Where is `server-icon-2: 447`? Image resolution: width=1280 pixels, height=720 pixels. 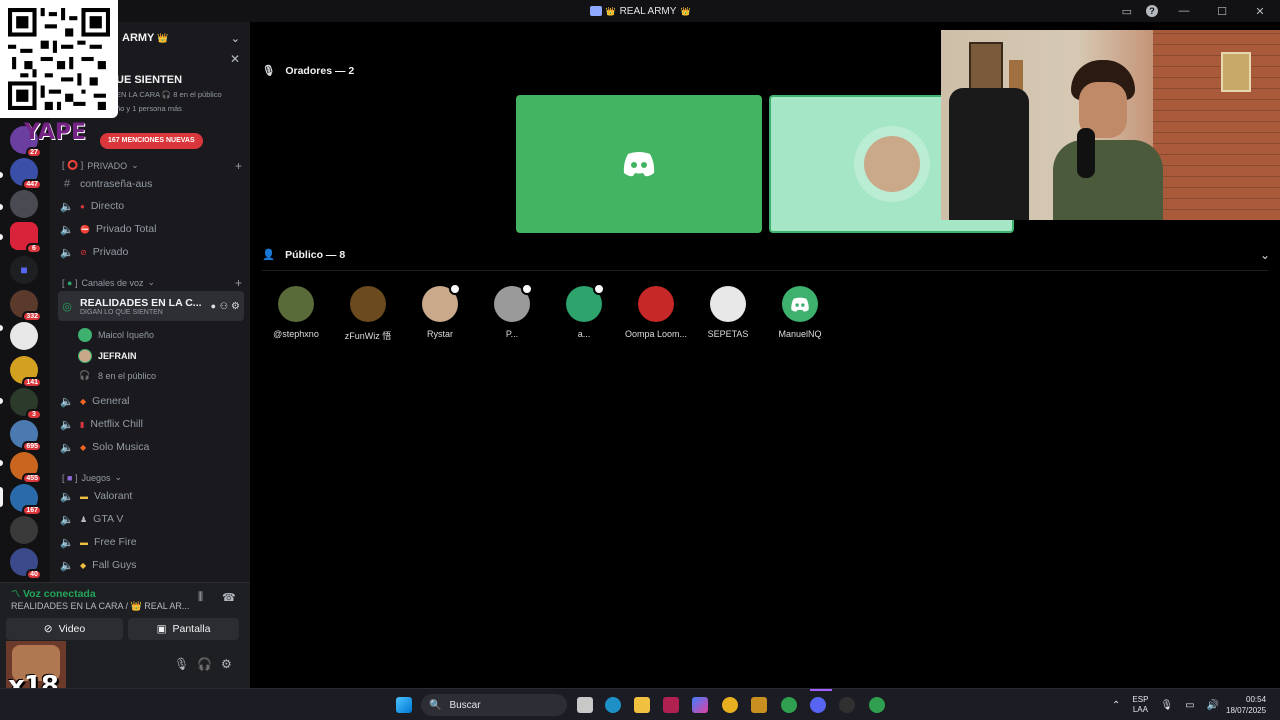 server-icon-2: 447 is located at coordinates (26, 174).